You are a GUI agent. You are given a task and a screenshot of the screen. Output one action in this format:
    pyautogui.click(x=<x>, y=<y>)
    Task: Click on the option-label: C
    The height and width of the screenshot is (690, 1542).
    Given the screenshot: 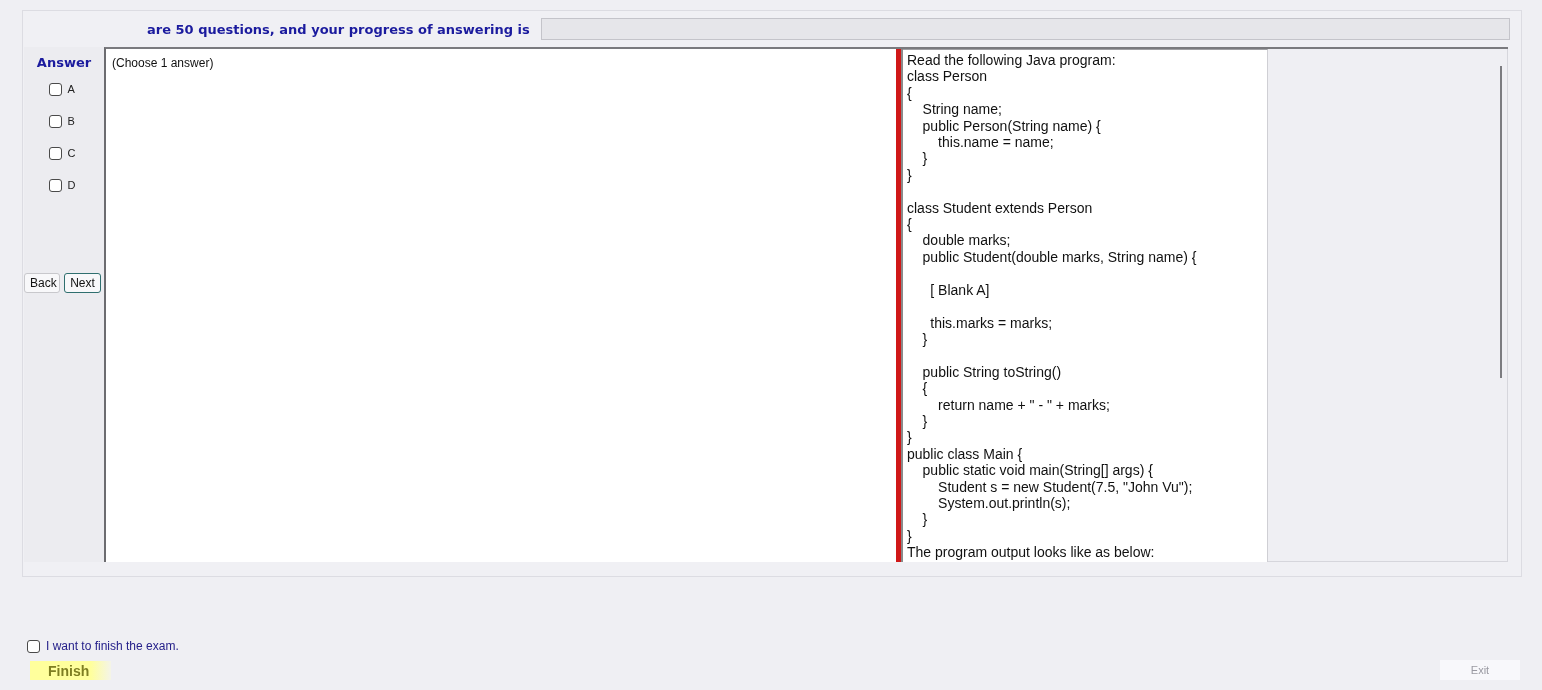 What is the action you would take?
    pyautogui.click(x=72, y=153)
    